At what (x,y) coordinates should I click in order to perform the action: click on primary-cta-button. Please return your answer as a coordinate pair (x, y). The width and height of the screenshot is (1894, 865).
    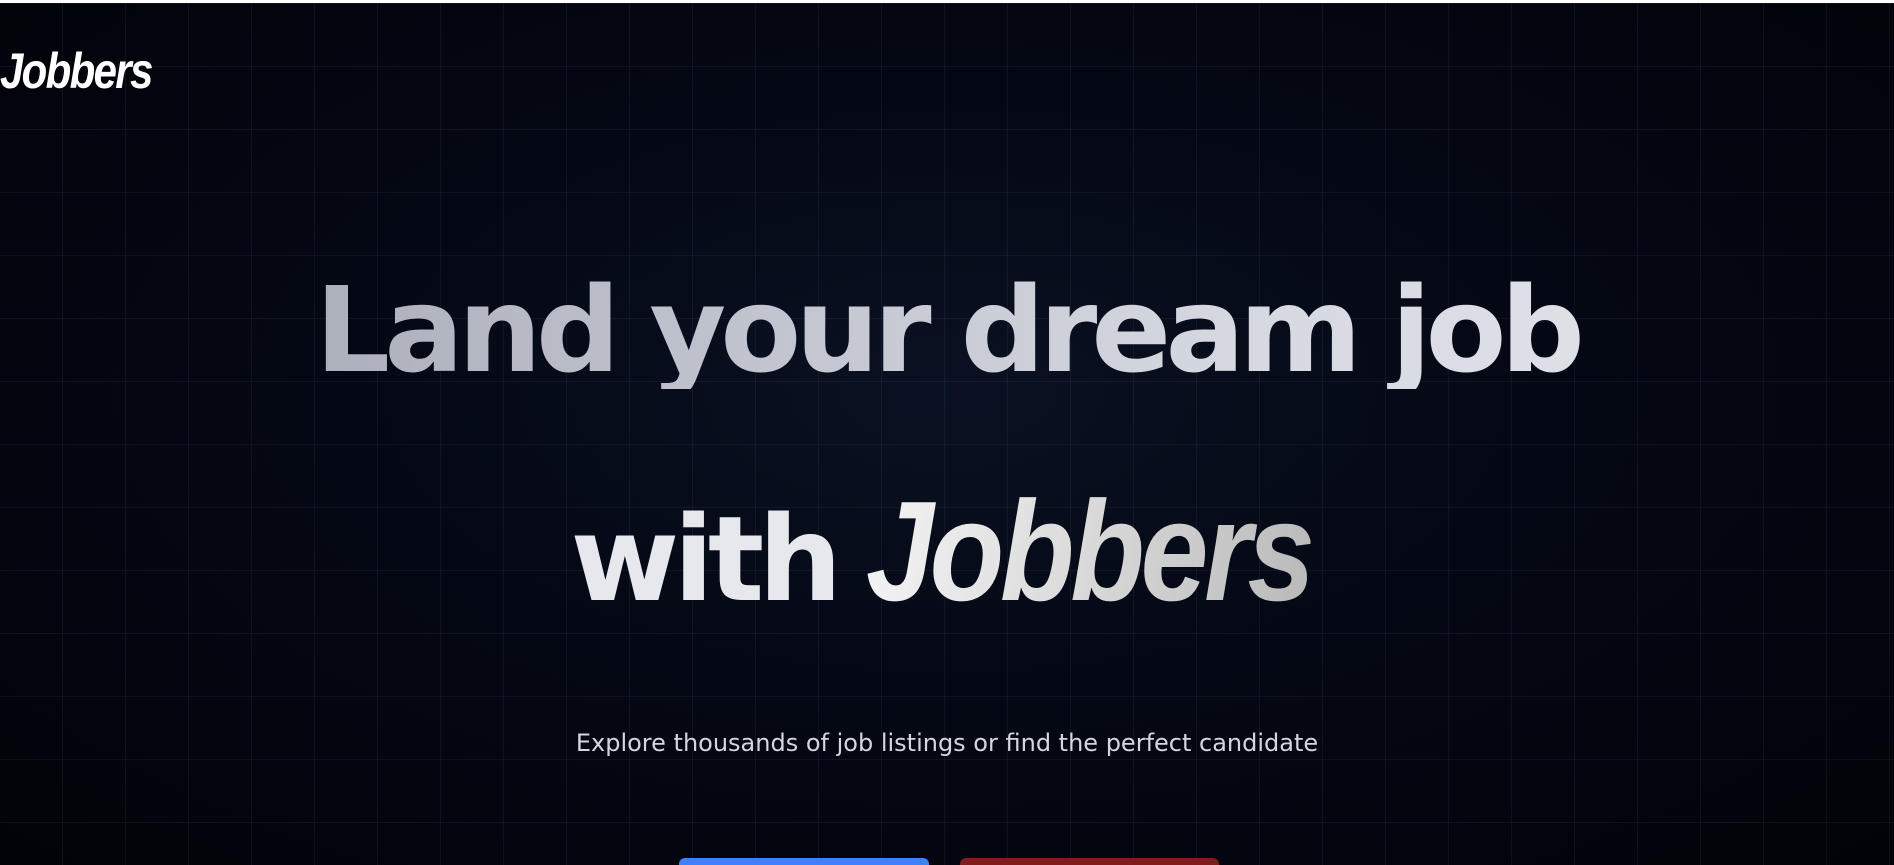
    Looking at the image, I should click on (804, 861).